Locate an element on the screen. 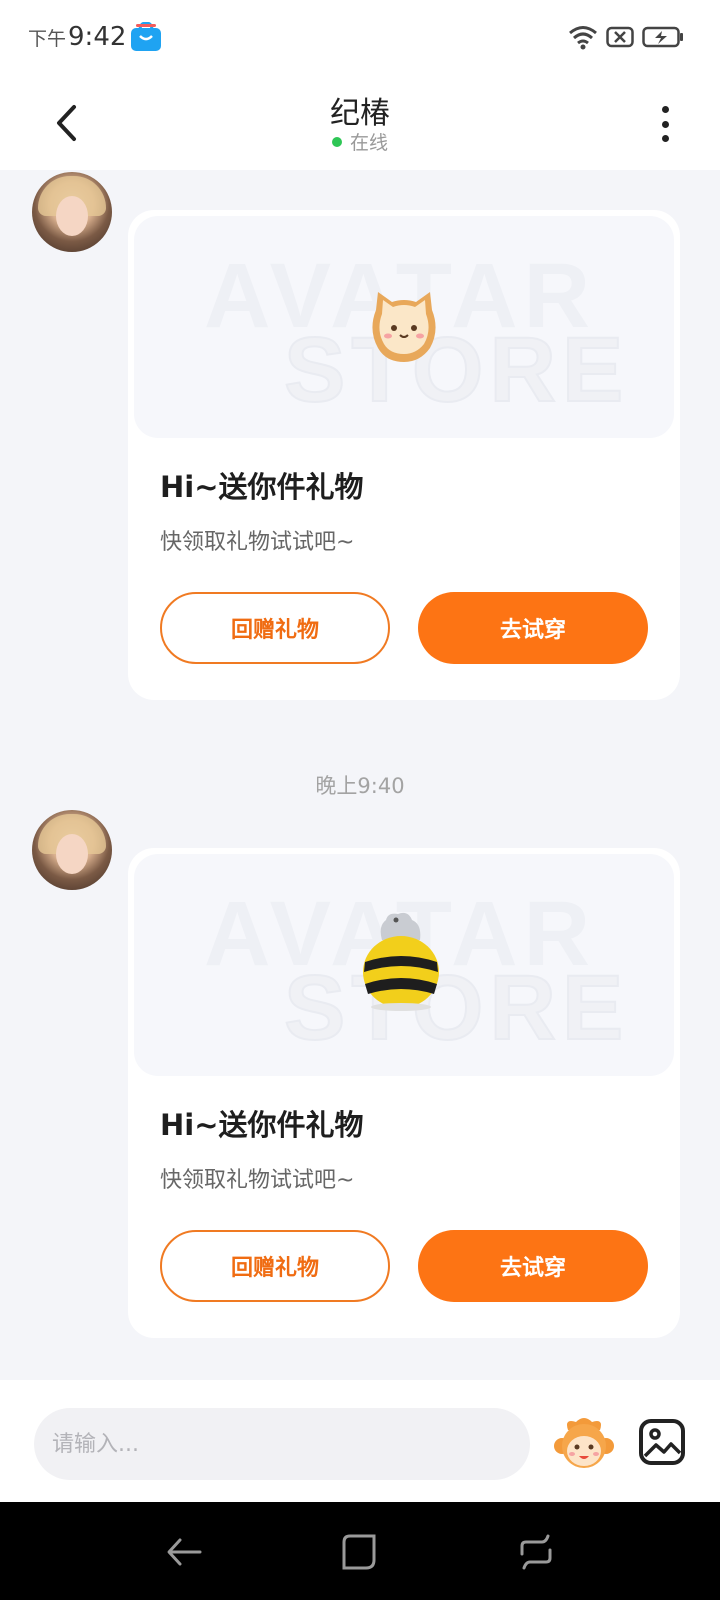 The image size is (720, 1600). page-title: 纪椿 is located at coordinates (360, 113).